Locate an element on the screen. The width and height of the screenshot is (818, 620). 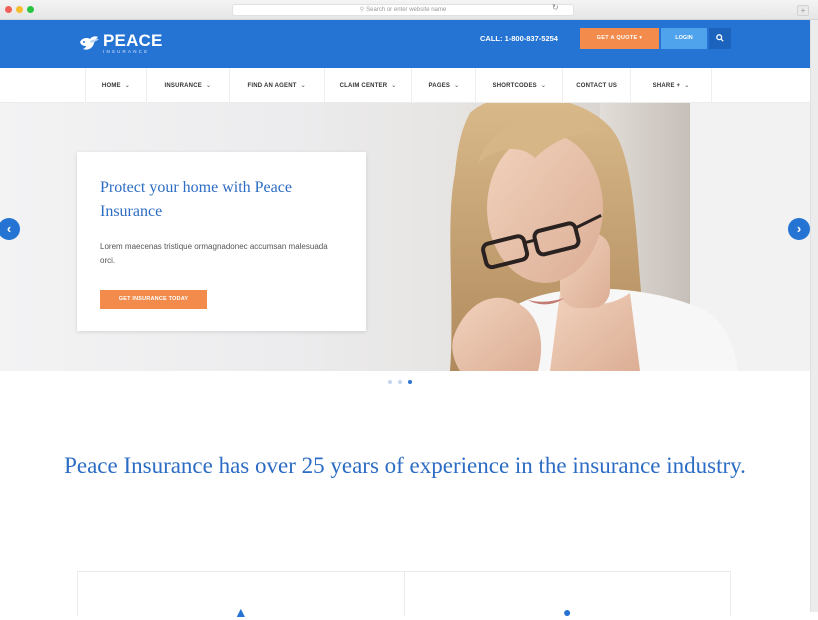
bird-logo-icon is located at coordinates (88, 43).